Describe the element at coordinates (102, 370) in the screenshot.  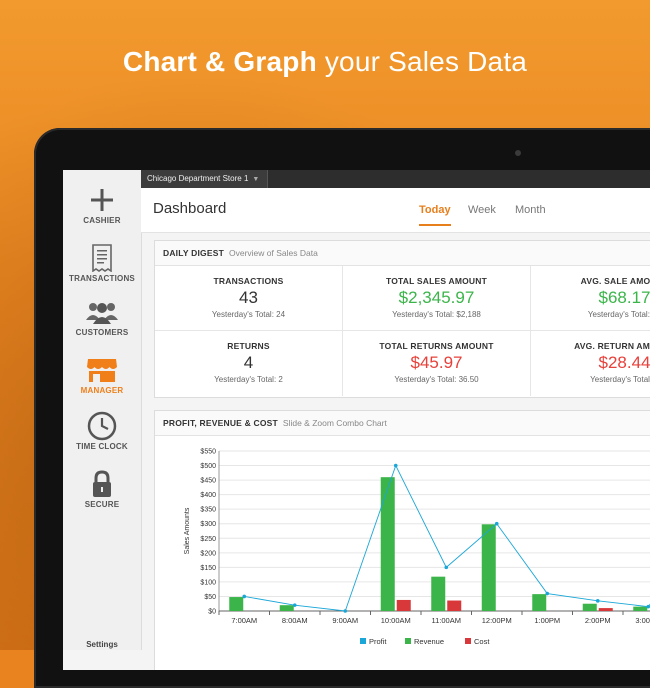
I see `store-icon` at that location.